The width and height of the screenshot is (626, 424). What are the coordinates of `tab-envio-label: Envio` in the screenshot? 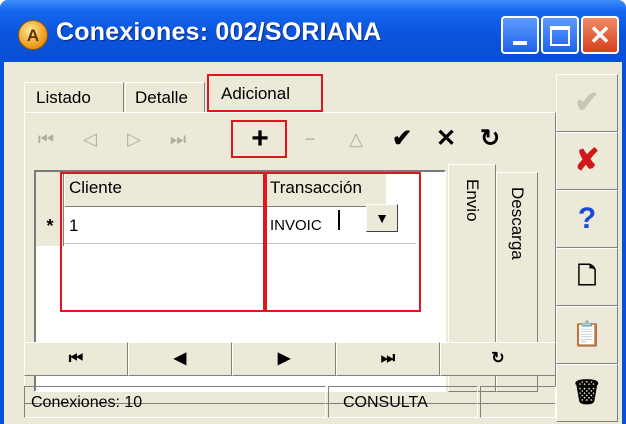 It's located at (472, 200).